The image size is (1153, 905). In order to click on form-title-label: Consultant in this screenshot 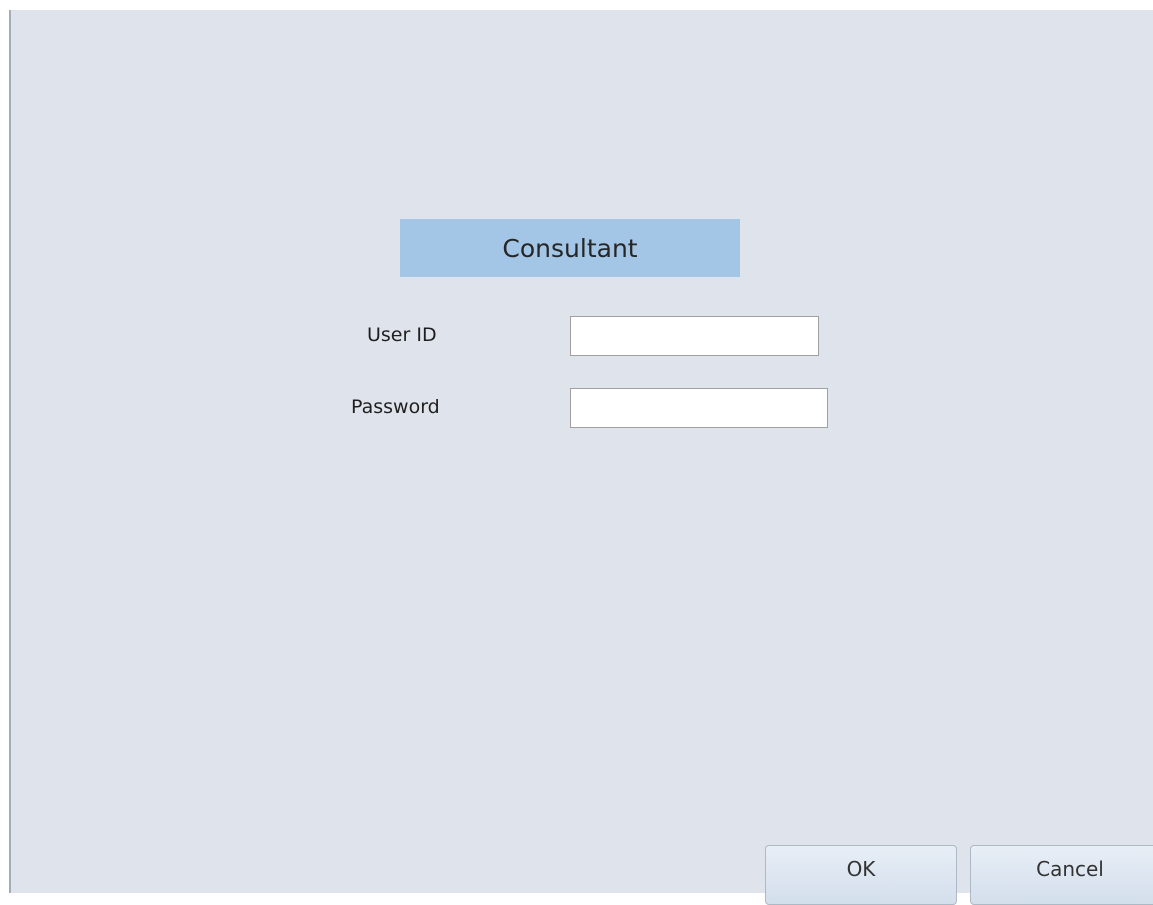, I will do `click(570, 248)`.